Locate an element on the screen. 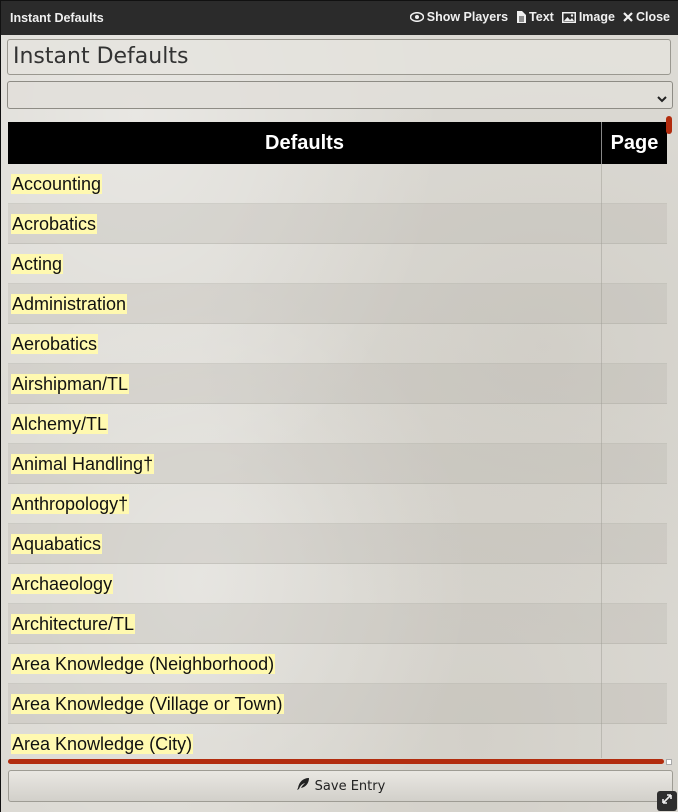  default-cell: Anthropology† is located at coordinates (304, 504).